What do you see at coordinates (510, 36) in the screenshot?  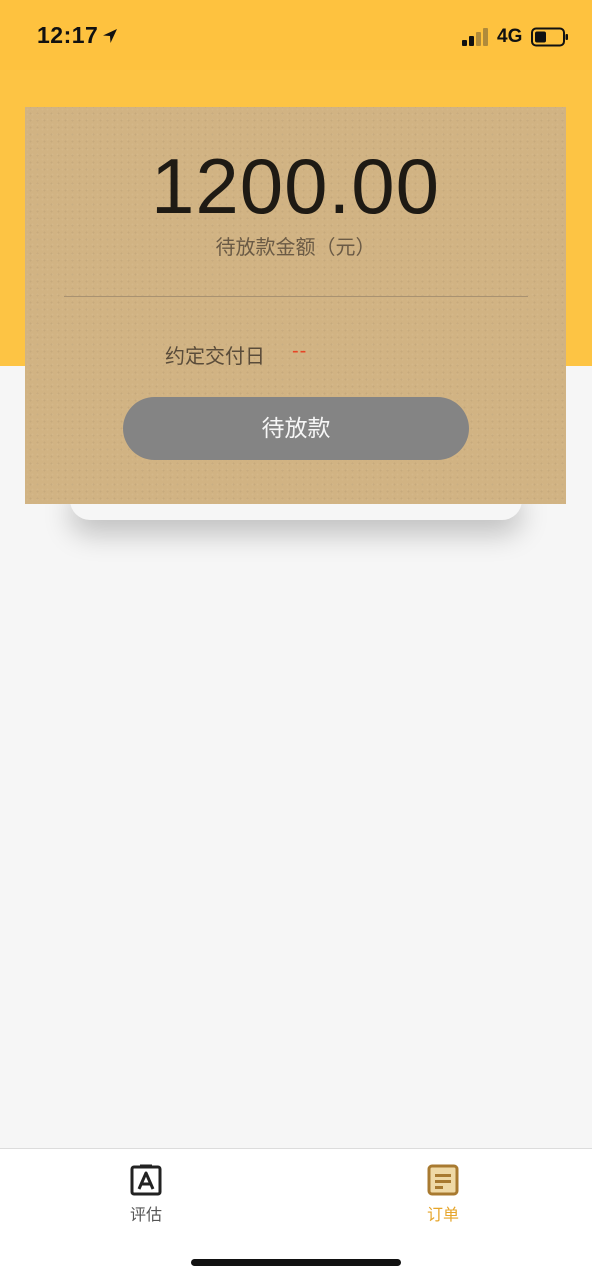 I see `network-type: 4G` at bounding box center [510, 36].